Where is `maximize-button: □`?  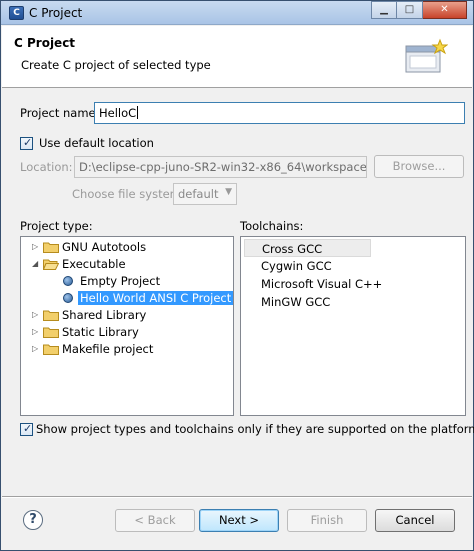 maximize-button: □ is located at coordinates (410, 10).